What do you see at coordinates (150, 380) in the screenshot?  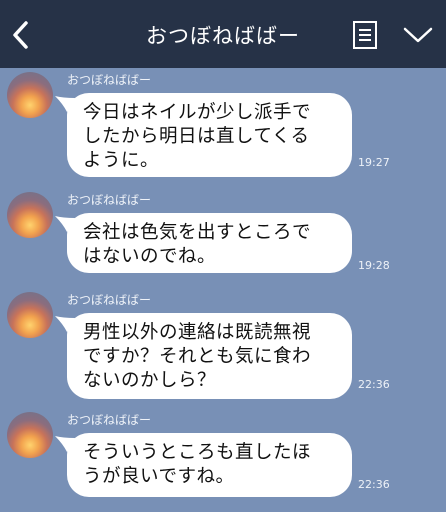 I see `message-line: ないのかしら？` at bounding box center [150, 380].